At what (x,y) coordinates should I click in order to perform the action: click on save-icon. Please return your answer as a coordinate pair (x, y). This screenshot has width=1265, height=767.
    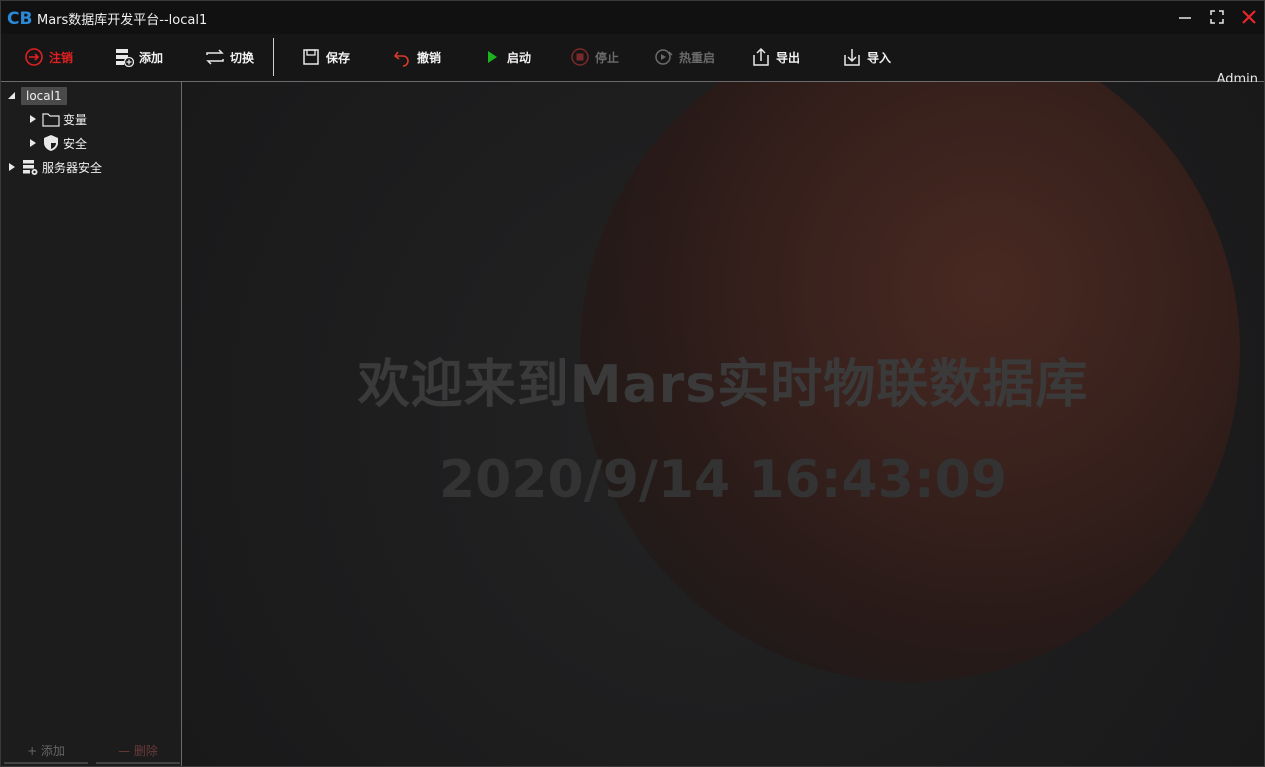
    Looking at the image, I should click on (311, 57).